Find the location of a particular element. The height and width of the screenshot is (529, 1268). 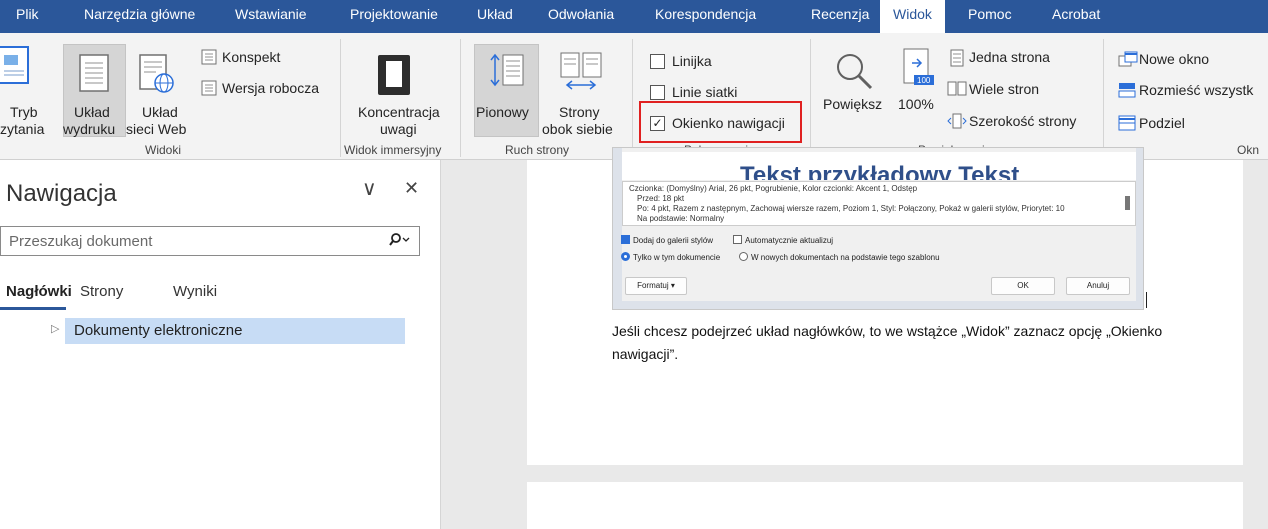

heading-list-item: Dokumenty elektroniczne is located at coordinates (235, 331).